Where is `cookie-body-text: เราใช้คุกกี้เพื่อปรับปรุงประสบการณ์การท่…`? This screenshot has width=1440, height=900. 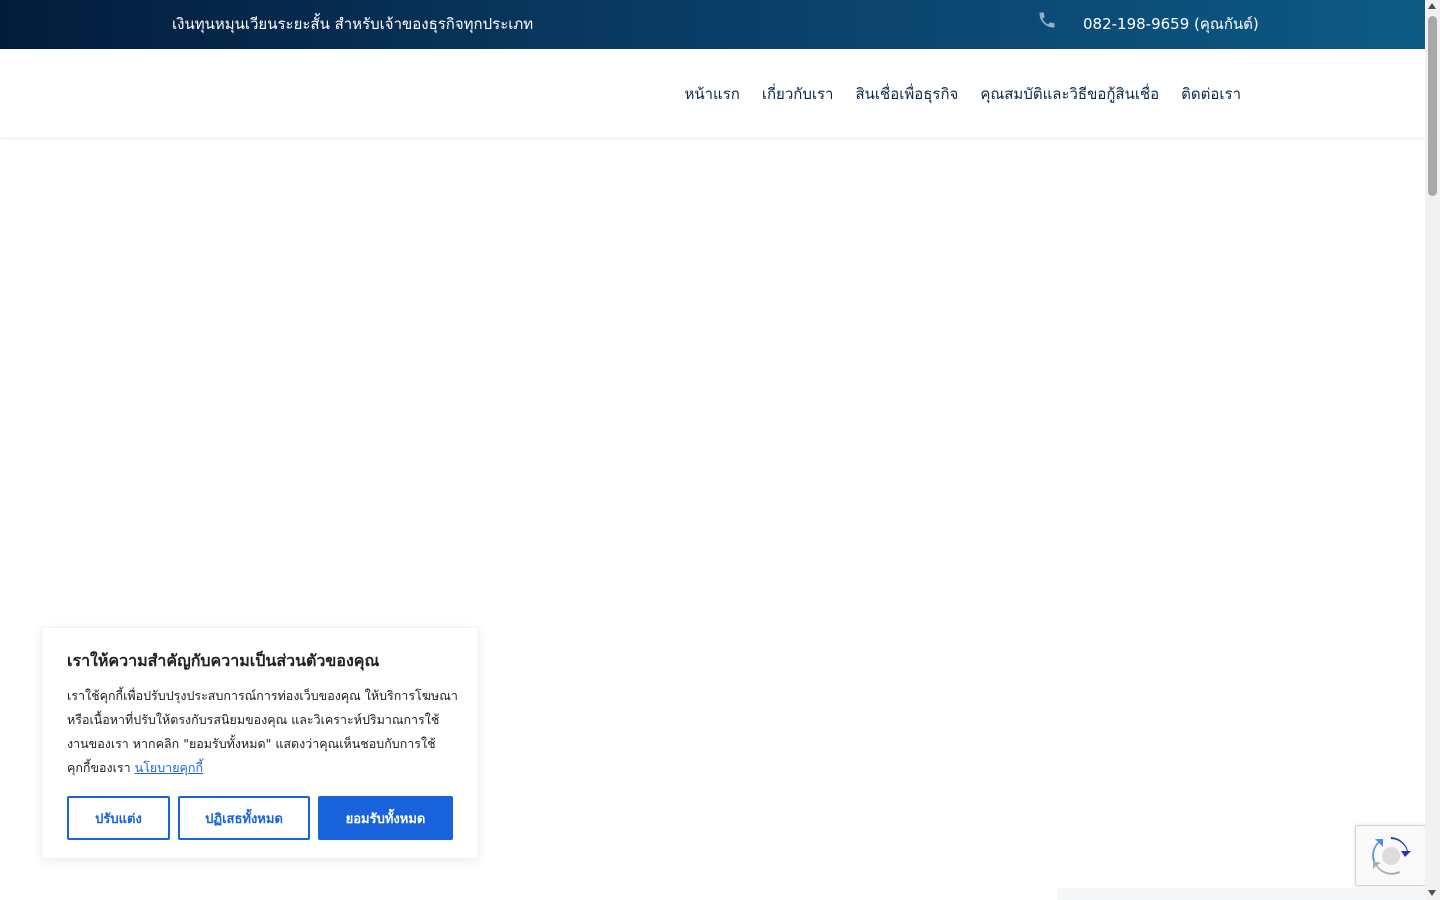 cookie-body-text: เราใช้คุกกี้เพื่อปรับปรุงประสบการณ์การท่… is located at coordinates (262, 731).